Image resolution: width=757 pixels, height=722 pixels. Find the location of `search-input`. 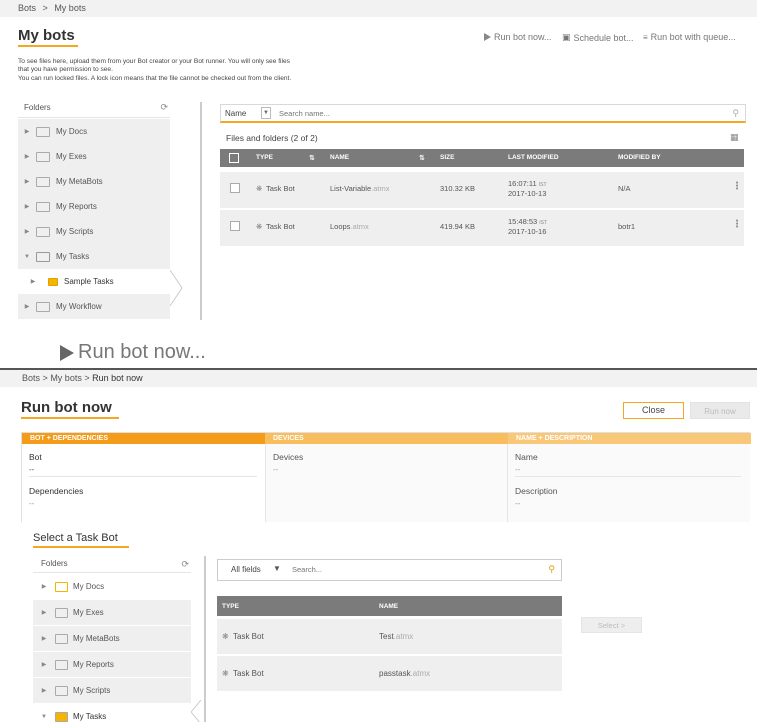

search-input is located at coordinates (407, 569).